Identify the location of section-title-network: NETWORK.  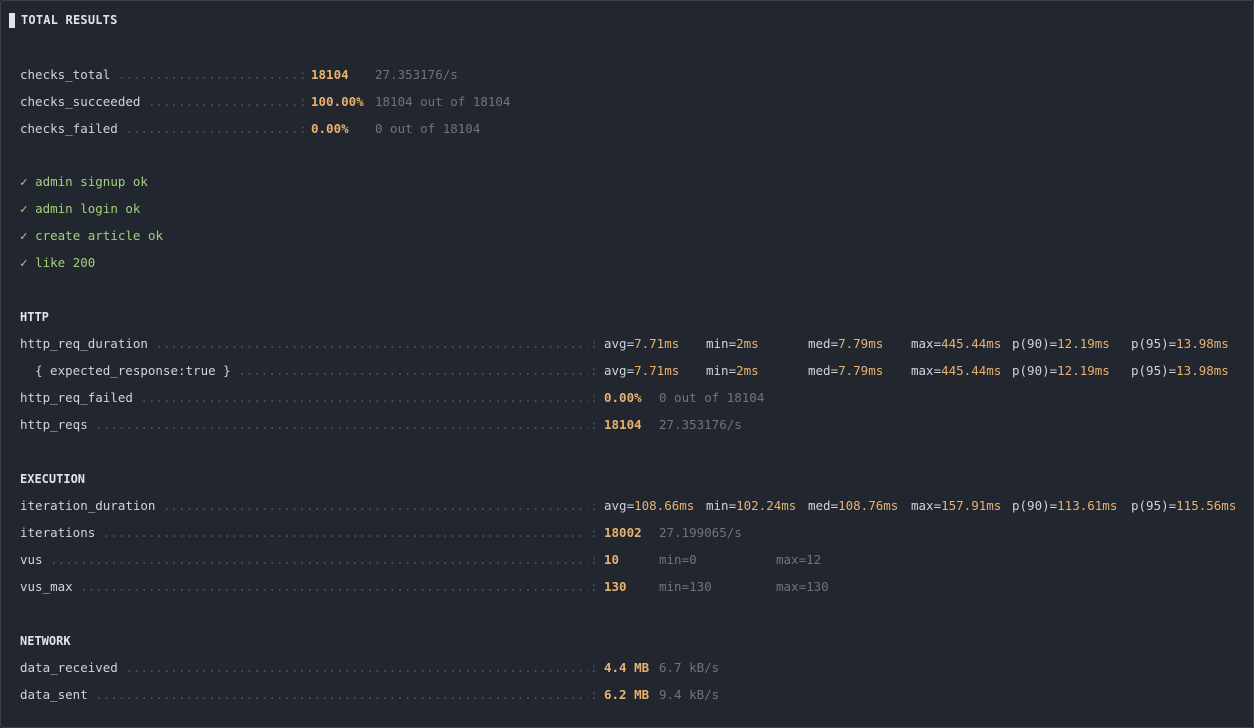
(45, 641).